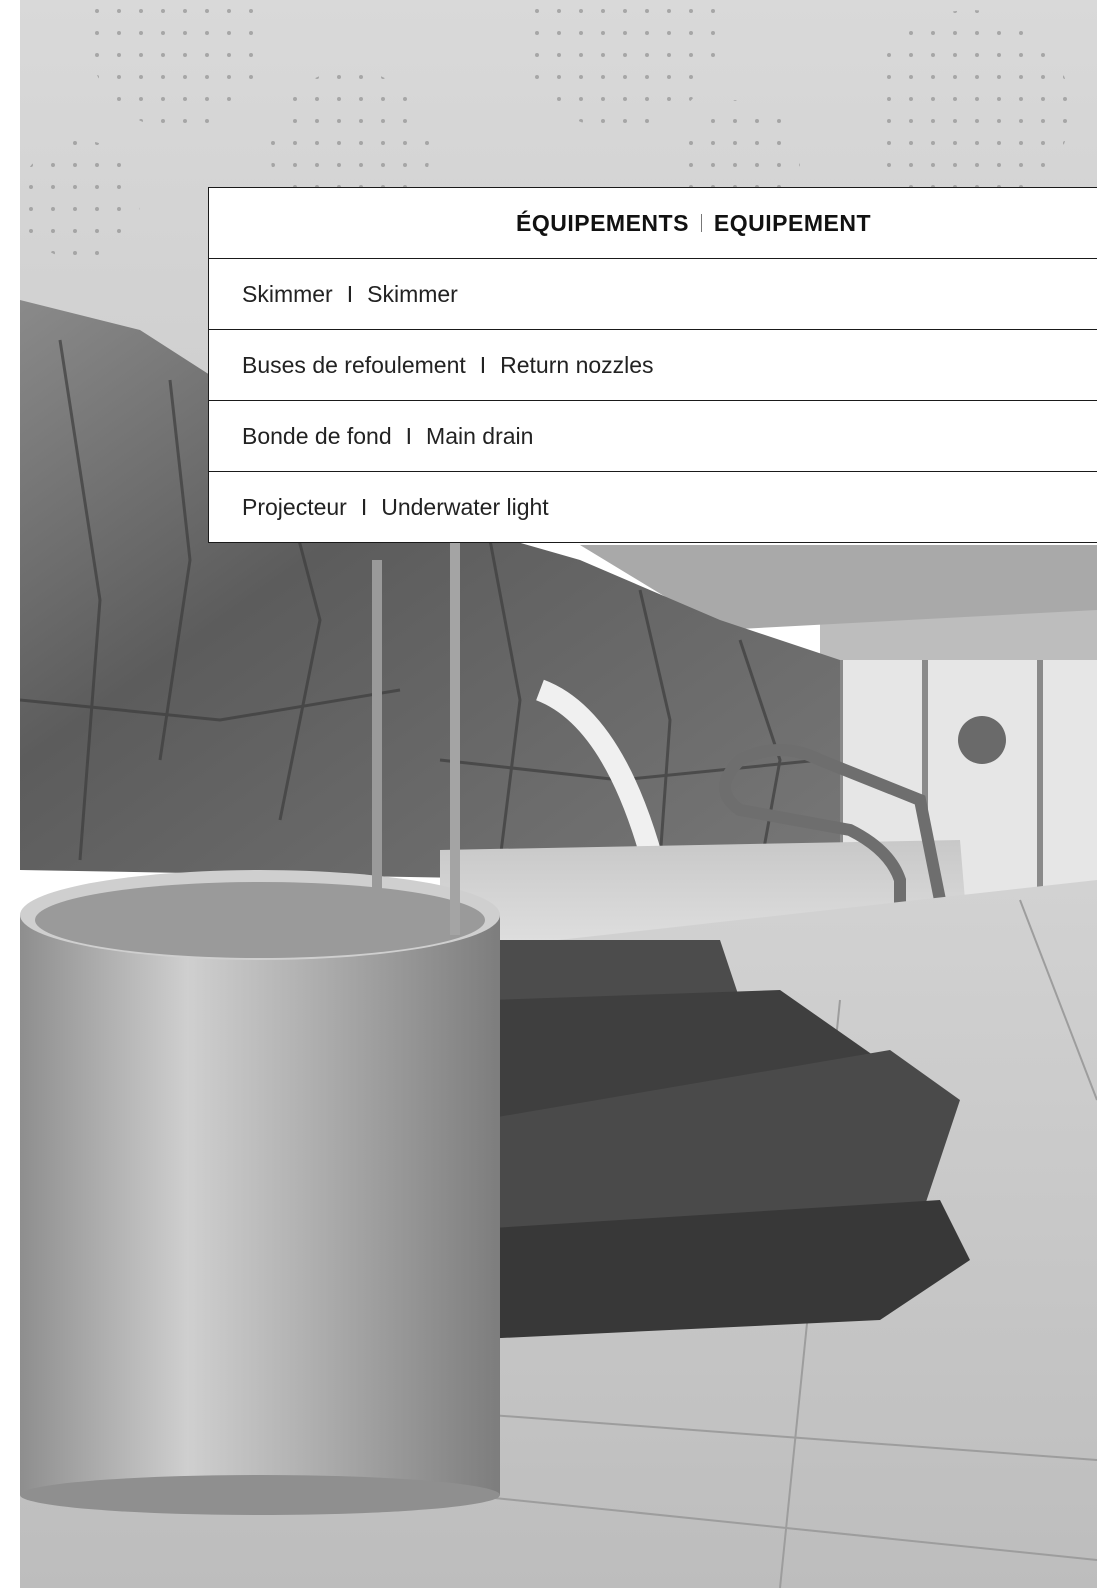  I want to click on item-label-en: Skimmer, so click(412, 293).